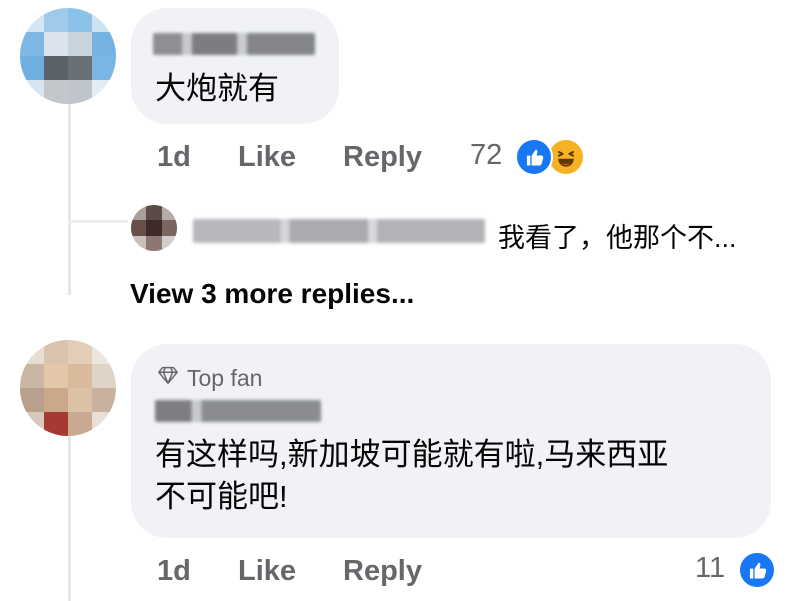  What do you see at coordinates (217, 88) in the screenshot?
I see `comment-text: 大炮就有` at bounding box center [217, 88].